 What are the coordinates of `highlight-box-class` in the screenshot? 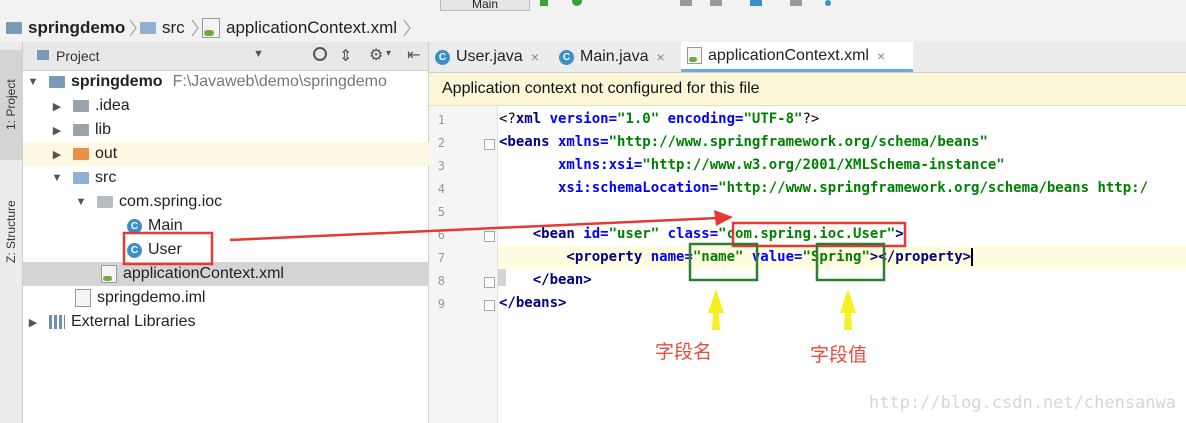 It's located at (819, 234).